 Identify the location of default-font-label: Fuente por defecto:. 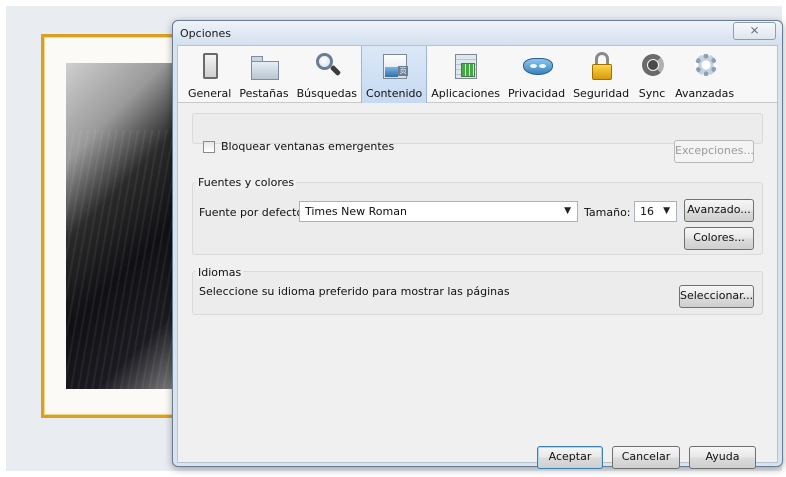
(253, 212).